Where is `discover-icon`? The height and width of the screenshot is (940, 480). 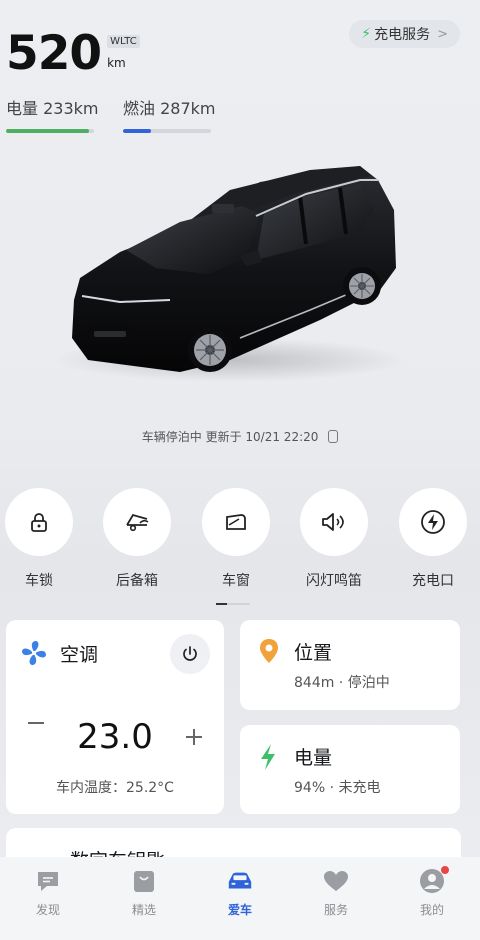
discover-icon is located at coordinates (48, 881).